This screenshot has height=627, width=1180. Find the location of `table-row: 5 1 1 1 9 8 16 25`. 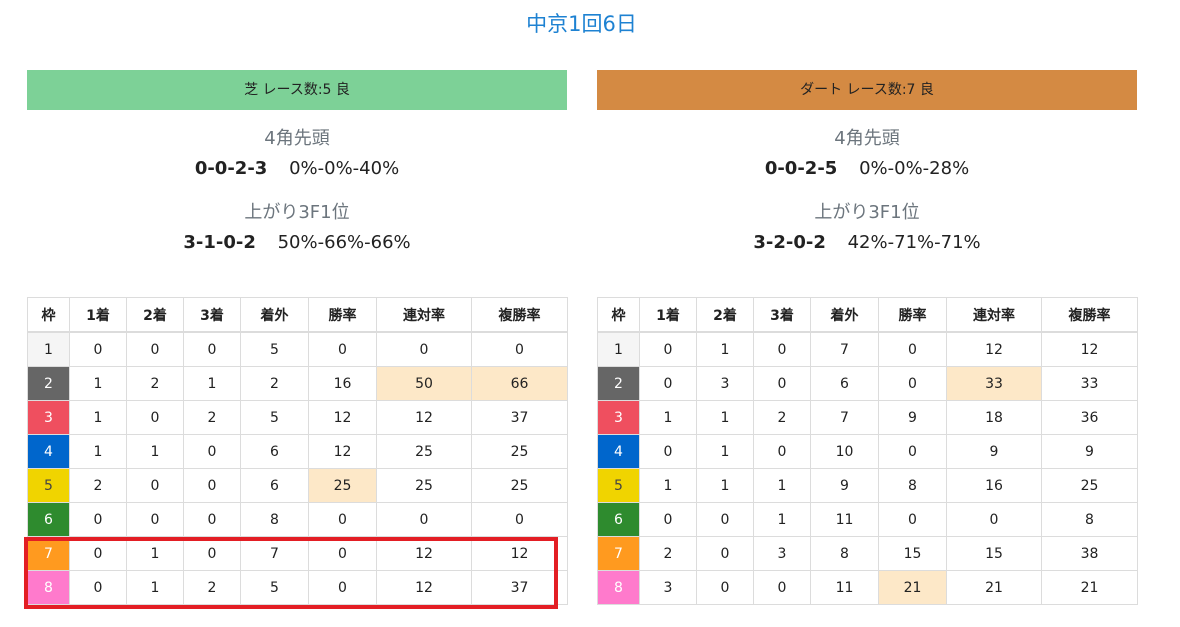

table-row: 5 1 1 1 9 8 16 25 is located at coordinates (867, 485).